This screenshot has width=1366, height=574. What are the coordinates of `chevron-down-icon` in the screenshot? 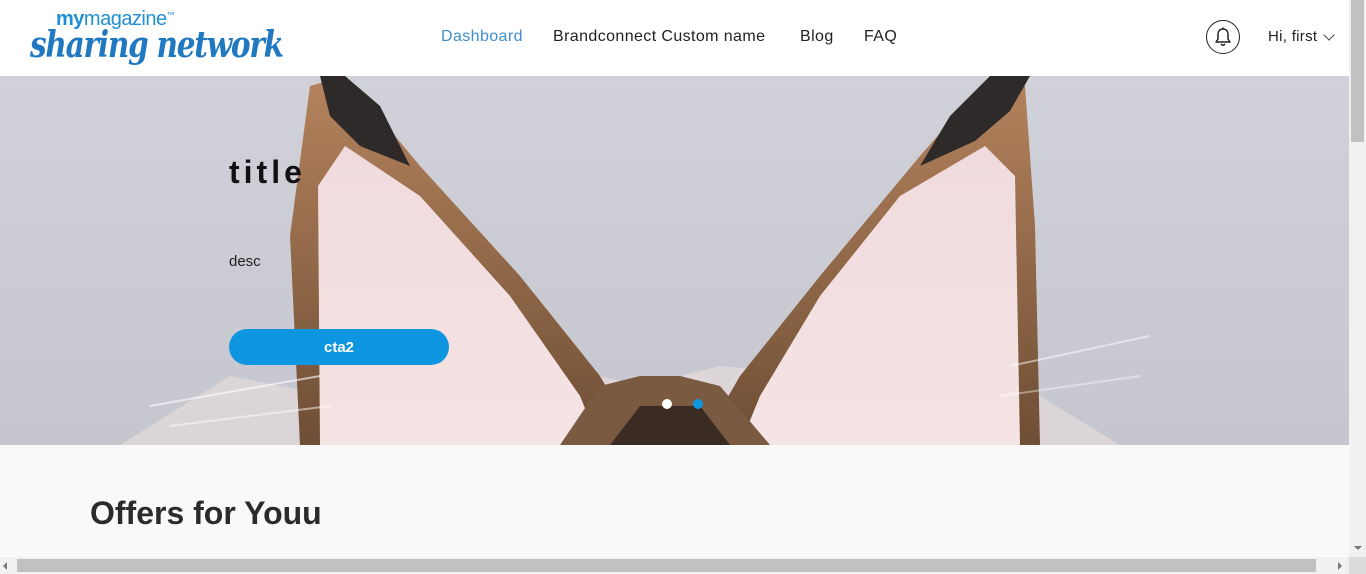 It's located at (1329, 34).